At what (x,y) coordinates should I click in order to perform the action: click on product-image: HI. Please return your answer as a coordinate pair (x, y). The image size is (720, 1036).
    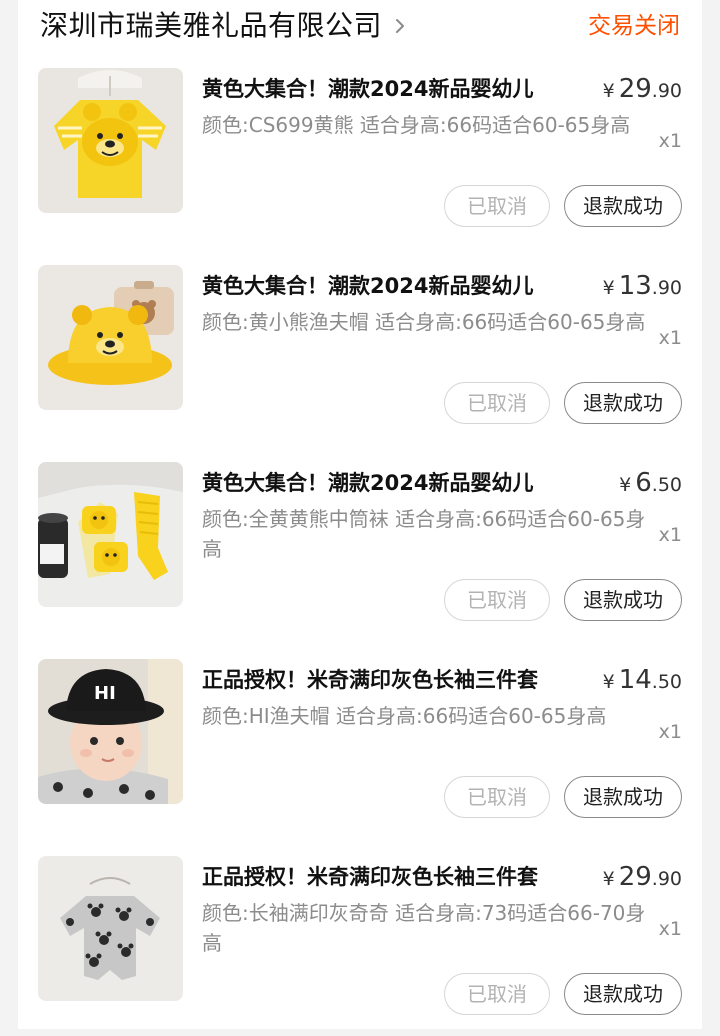
    Looking at the image, I should click on (110, 731).